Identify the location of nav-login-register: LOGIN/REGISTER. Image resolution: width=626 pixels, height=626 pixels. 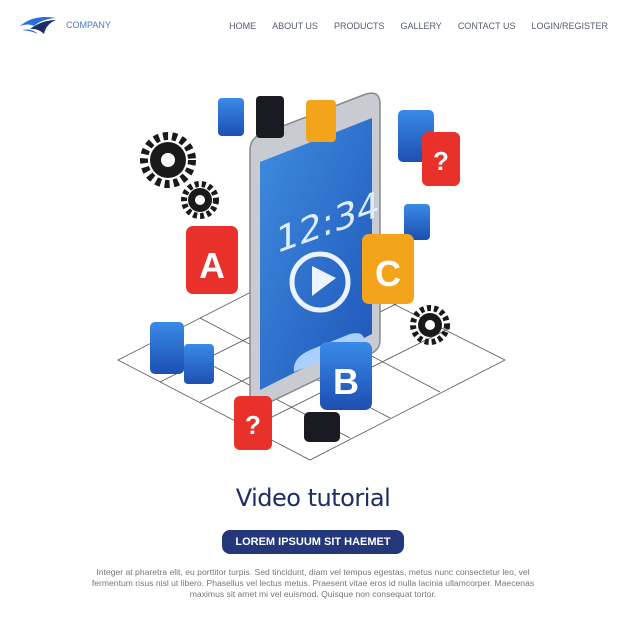
(569, 26).